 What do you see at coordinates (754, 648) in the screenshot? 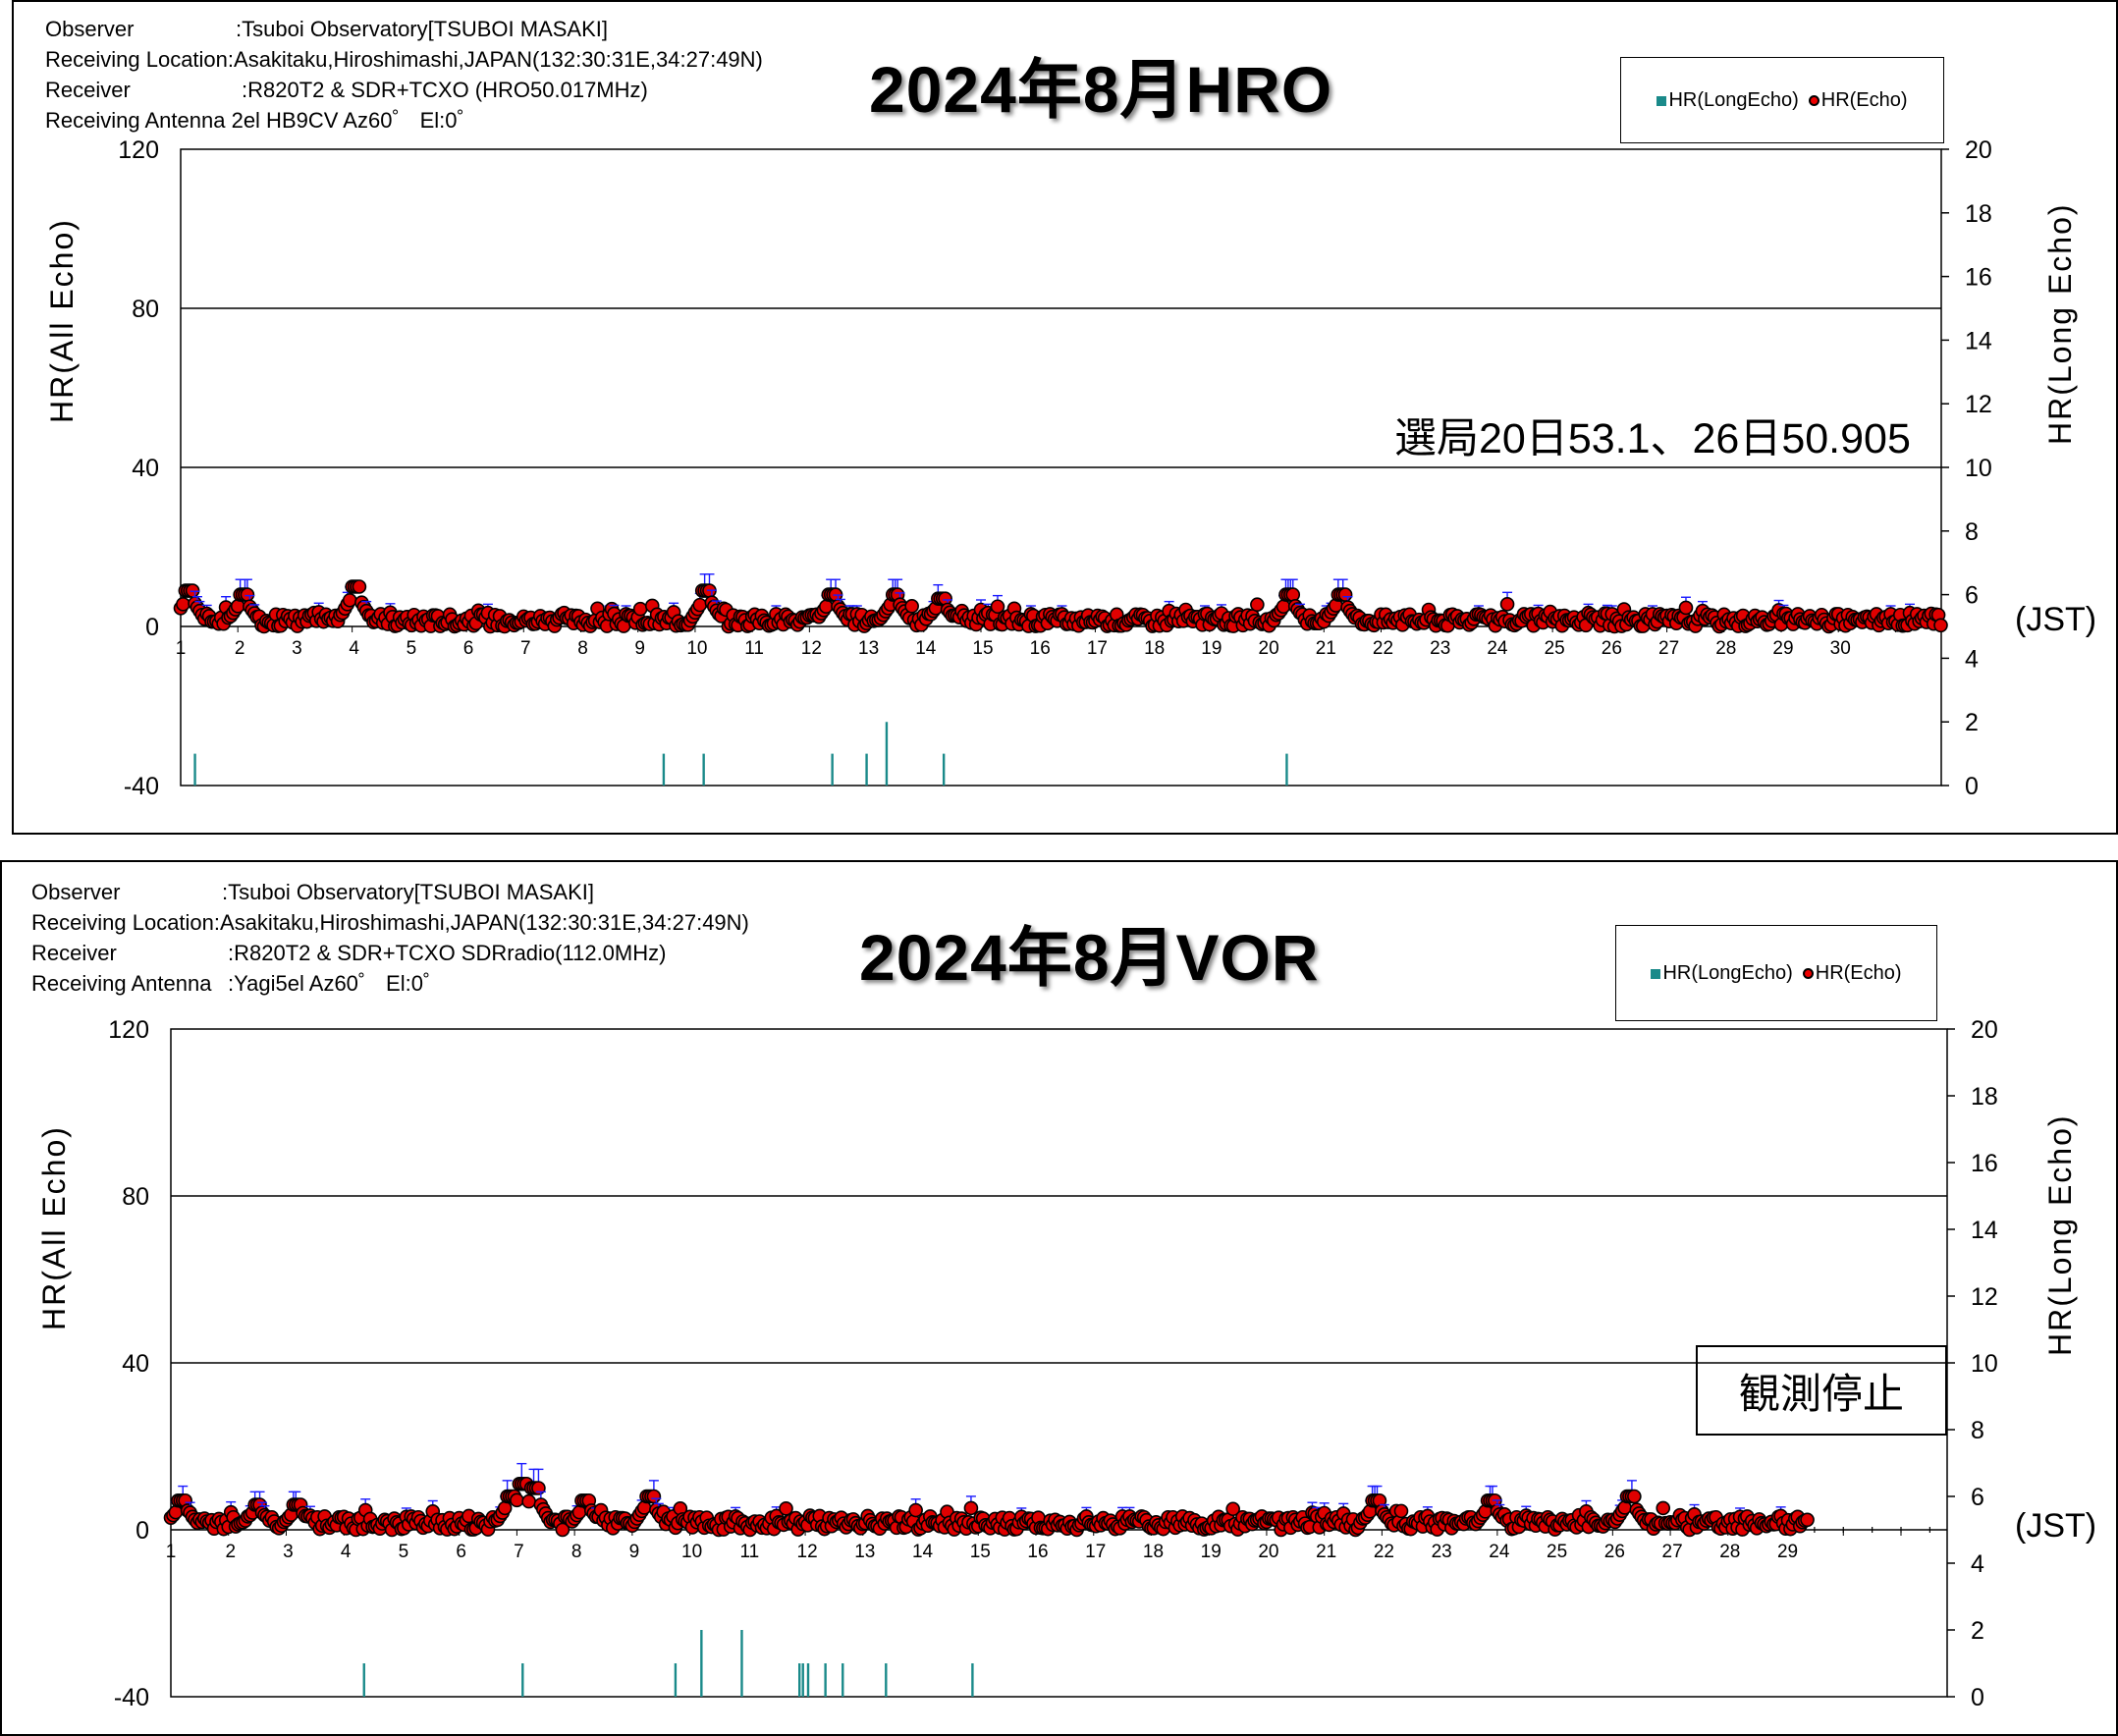
I see `x-tick-label: 11` at bounding box center [754, 648].